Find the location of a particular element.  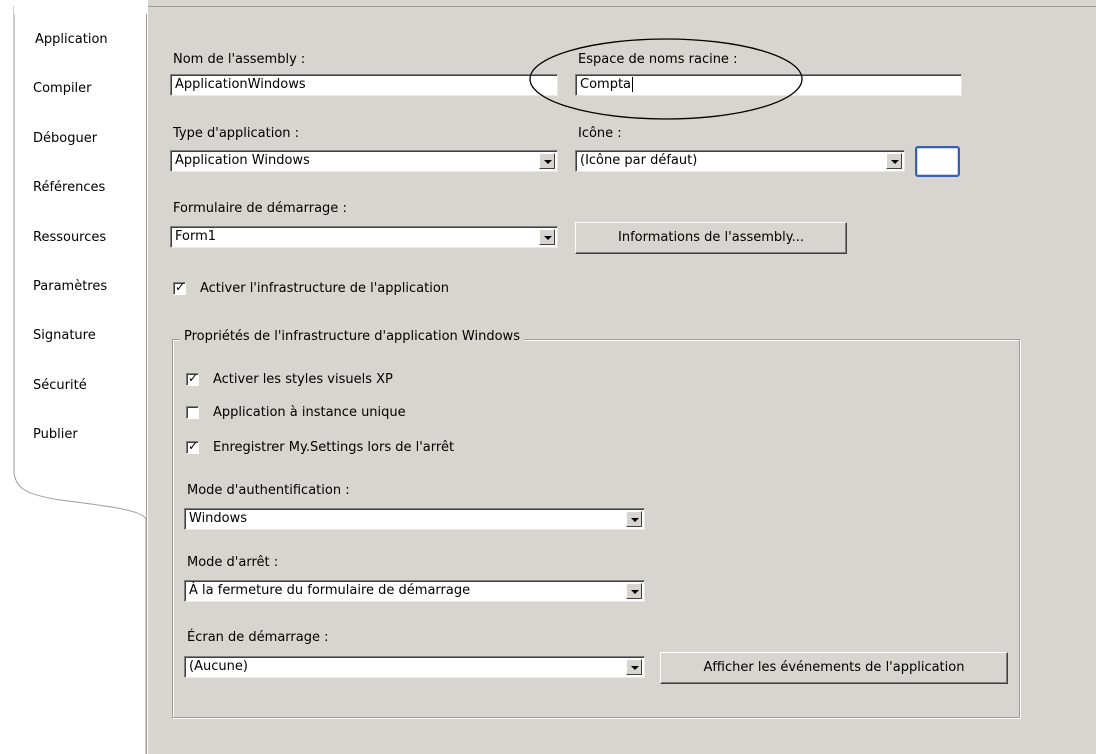

tab-parametres: Paramètres is located at coordinates (70, 286).